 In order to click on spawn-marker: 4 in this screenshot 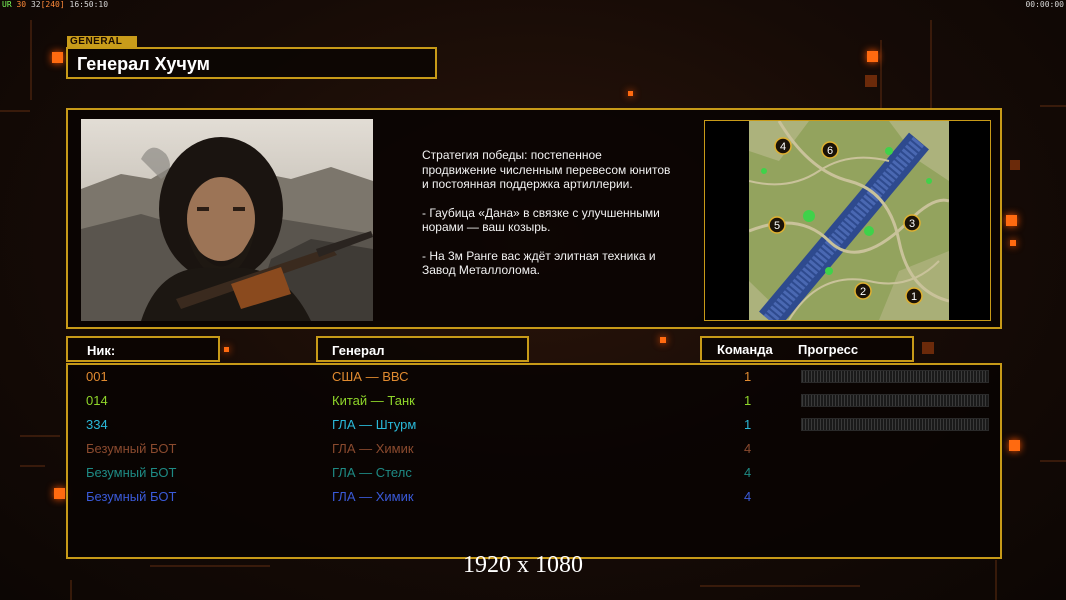, I will do `click(783, 146)`.